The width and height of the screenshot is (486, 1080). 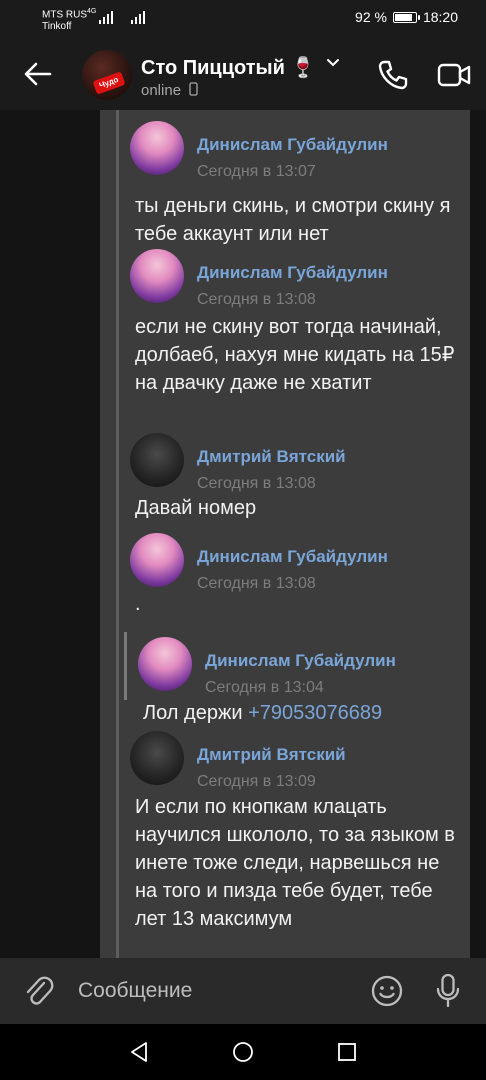 I want to click on chat-header: Чудо Сто Пиццотый 🍷 online, so click(x=243, y=75).